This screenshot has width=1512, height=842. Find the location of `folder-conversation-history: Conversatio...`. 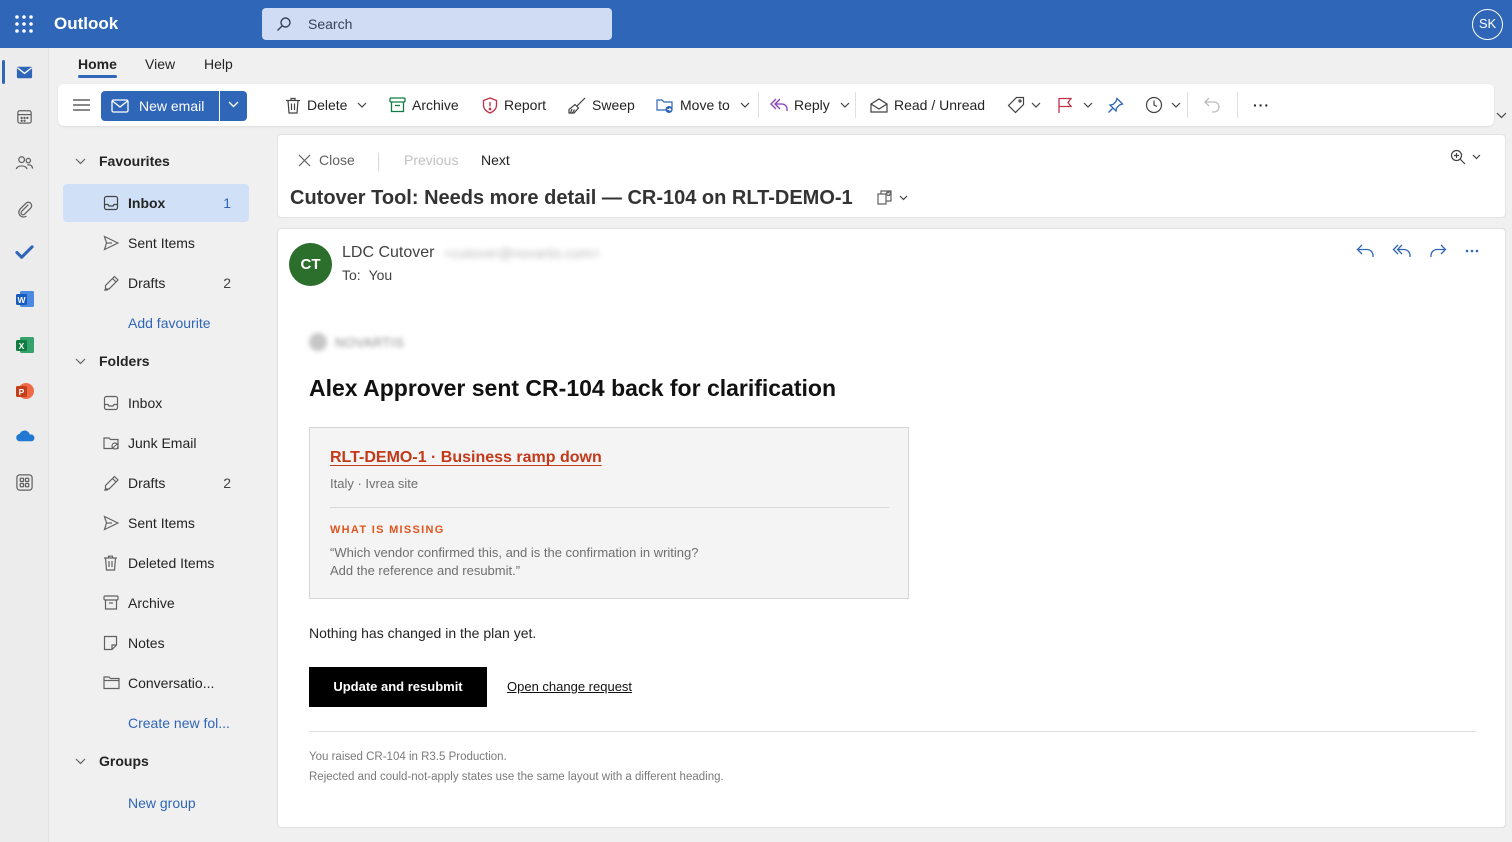

folder-conversation-history: Conversatio... is located at coordinates (156, 683).